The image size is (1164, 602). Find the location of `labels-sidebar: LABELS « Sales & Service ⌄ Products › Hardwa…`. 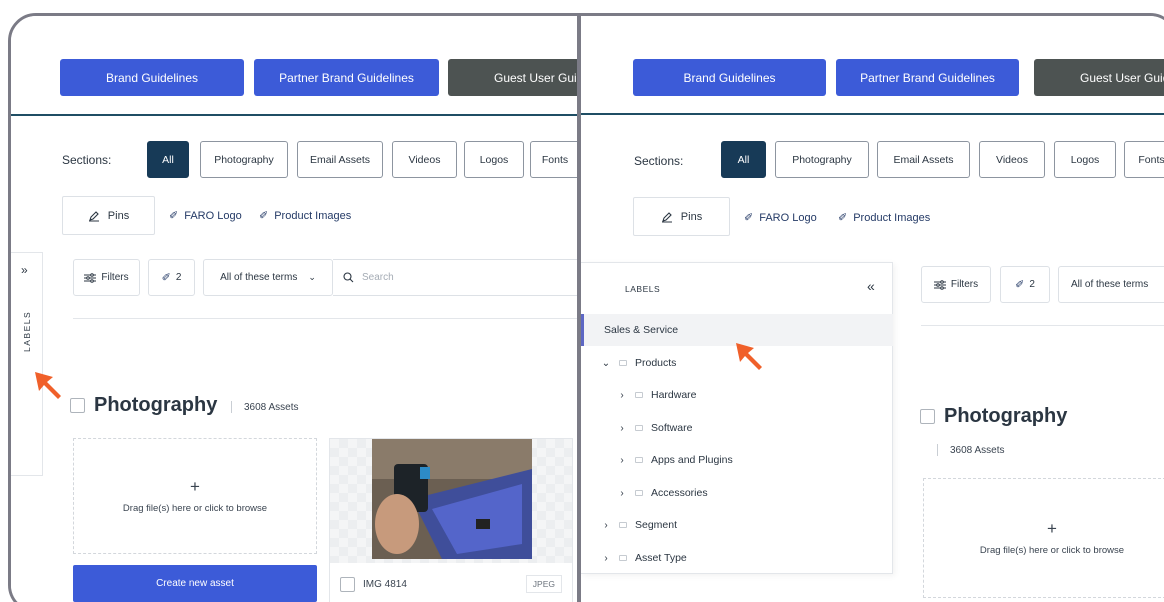

labels-sidebar: LABELS « Sales & Service ⌄ Products › Hardwa… is located at coordinates (737, 418).